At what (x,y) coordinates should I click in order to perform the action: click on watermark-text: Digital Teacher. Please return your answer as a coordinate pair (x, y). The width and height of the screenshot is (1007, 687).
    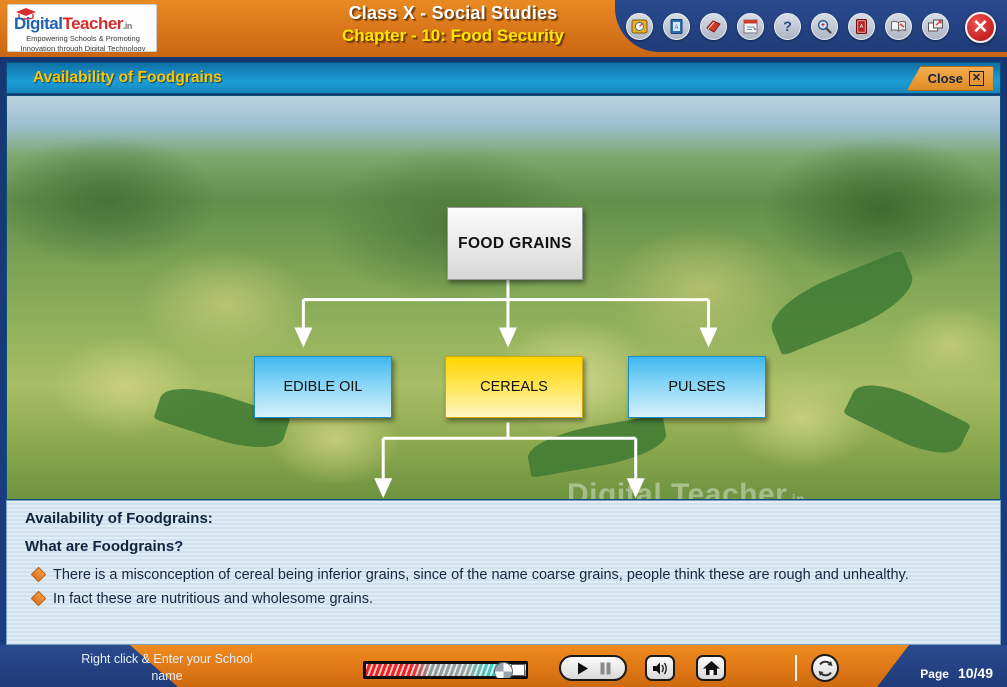
    Looking at the image, I should click on (677, 489).